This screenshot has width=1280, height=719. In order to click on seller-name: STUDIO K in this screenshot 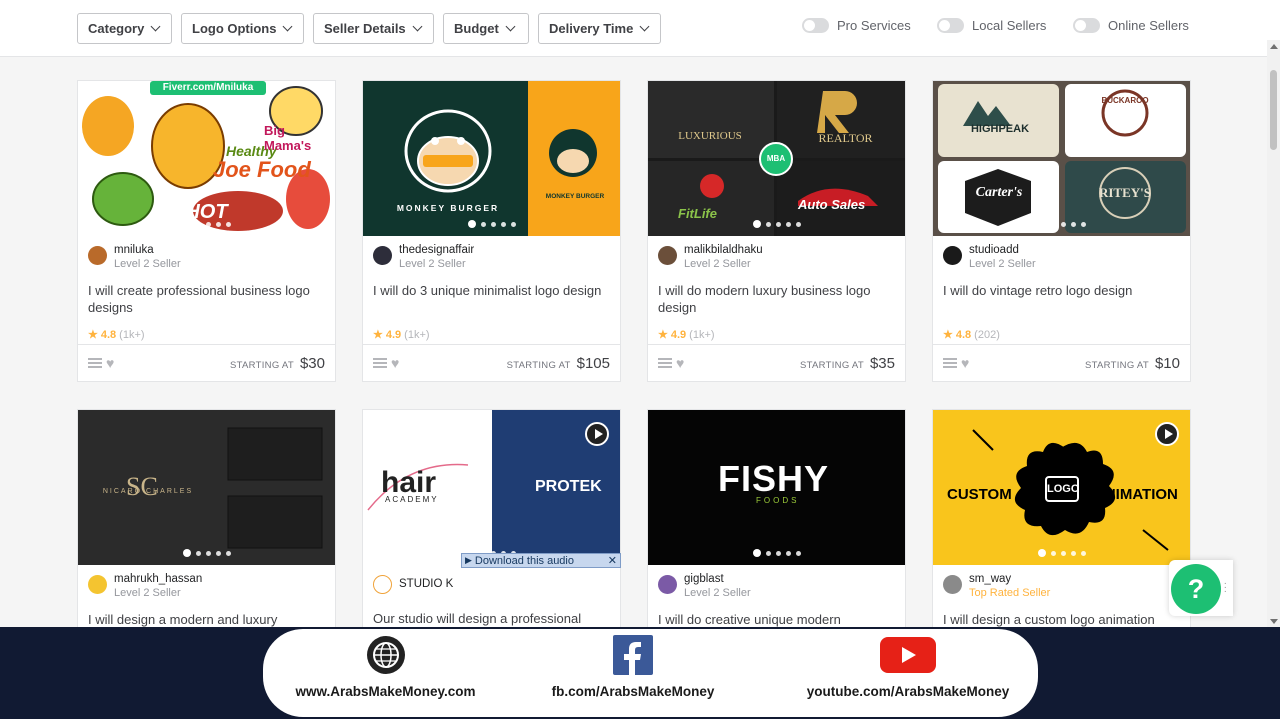, I will do `click(426, 584)`.